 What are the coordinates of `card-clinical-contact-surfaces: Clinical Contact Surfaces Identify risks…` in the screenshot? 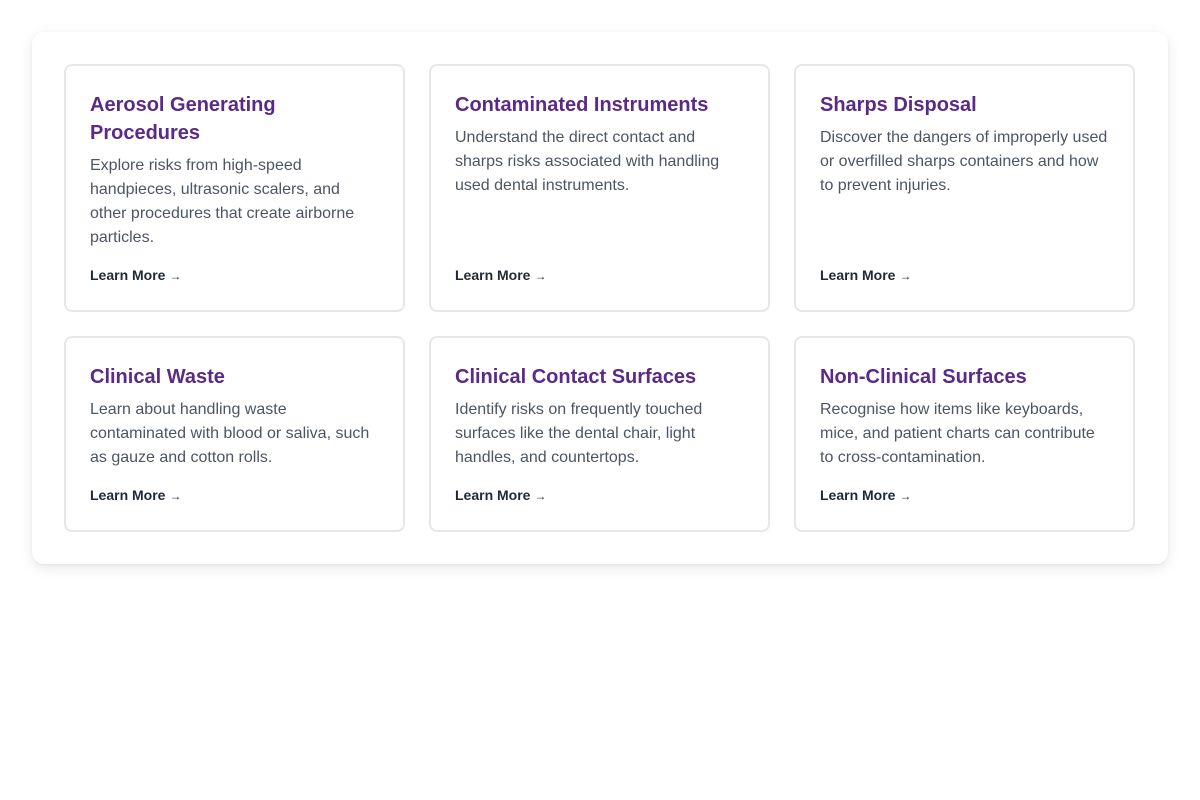 It's located at (599, 434).